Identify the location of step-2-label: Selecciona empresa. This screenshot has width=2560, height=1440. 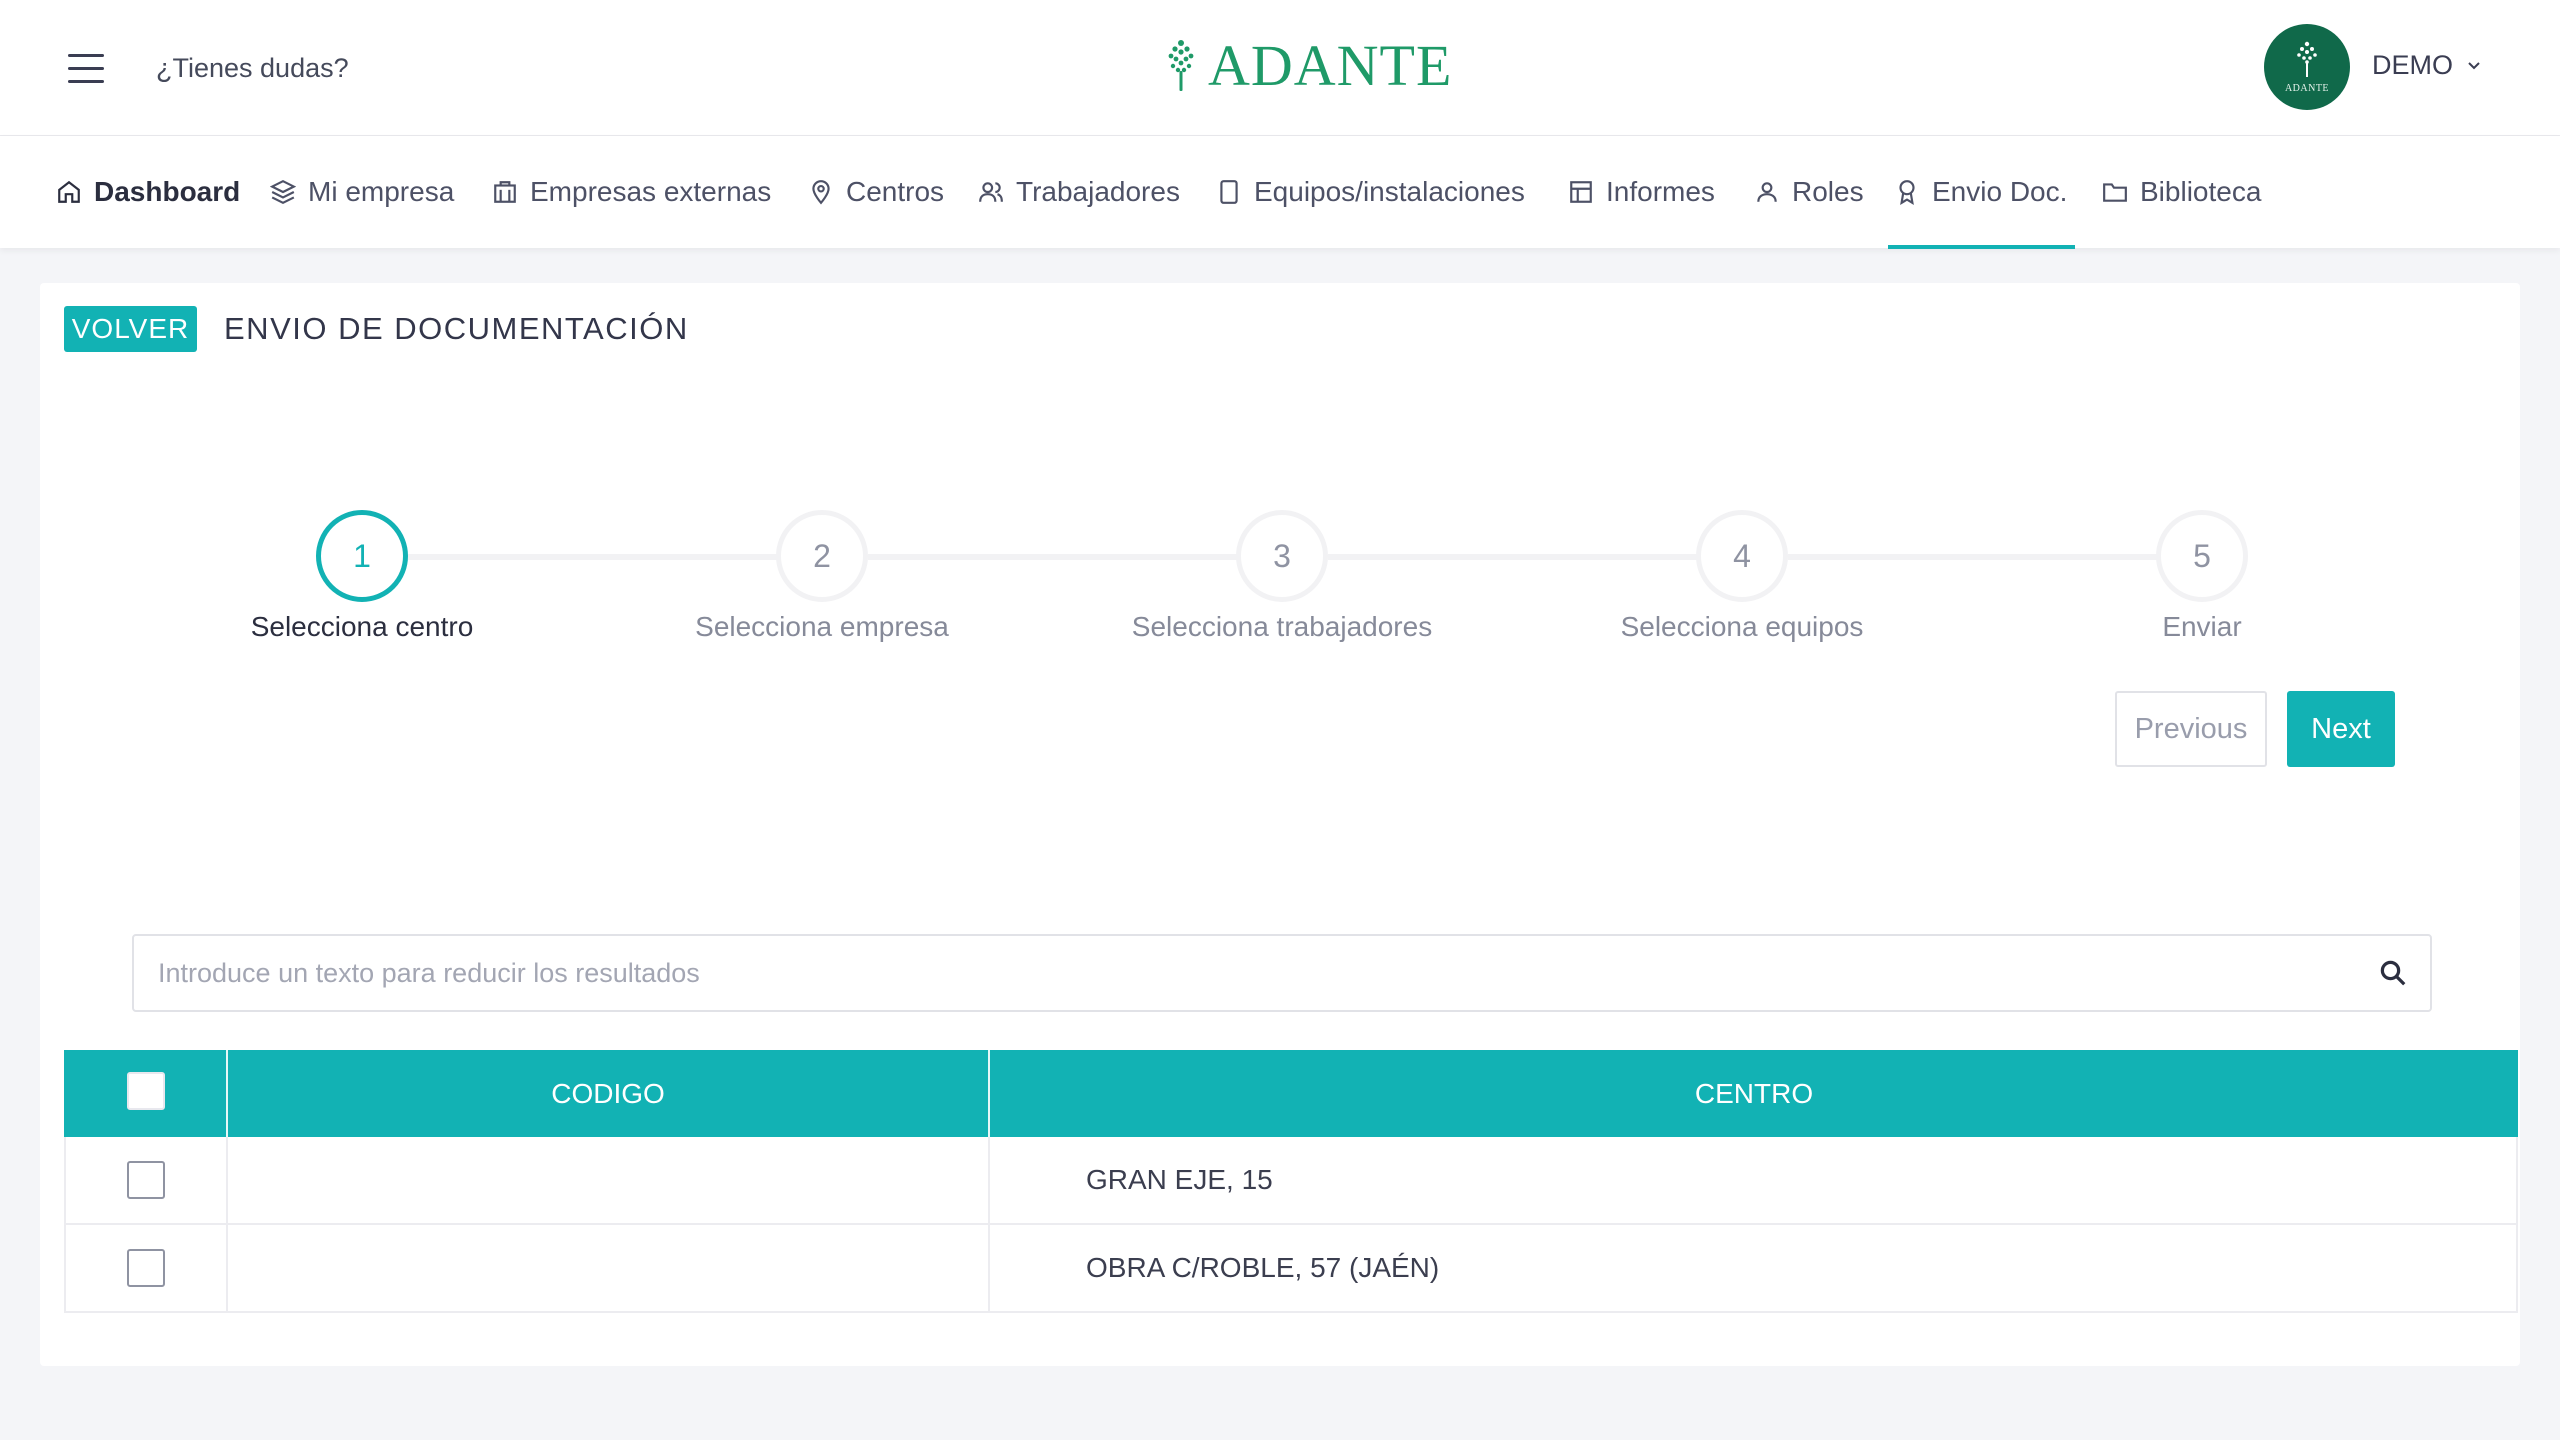
(822, 626).